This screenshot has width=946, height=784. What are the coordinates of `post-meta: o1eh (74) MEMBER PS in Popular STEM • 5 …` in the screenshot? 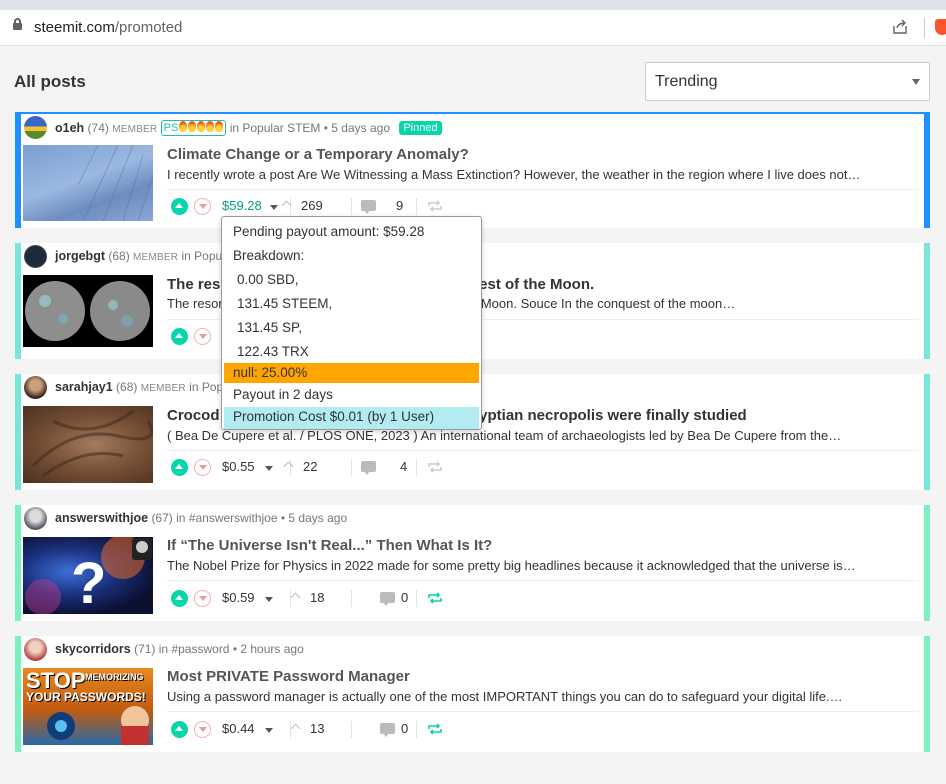 It's located at (248, 128).